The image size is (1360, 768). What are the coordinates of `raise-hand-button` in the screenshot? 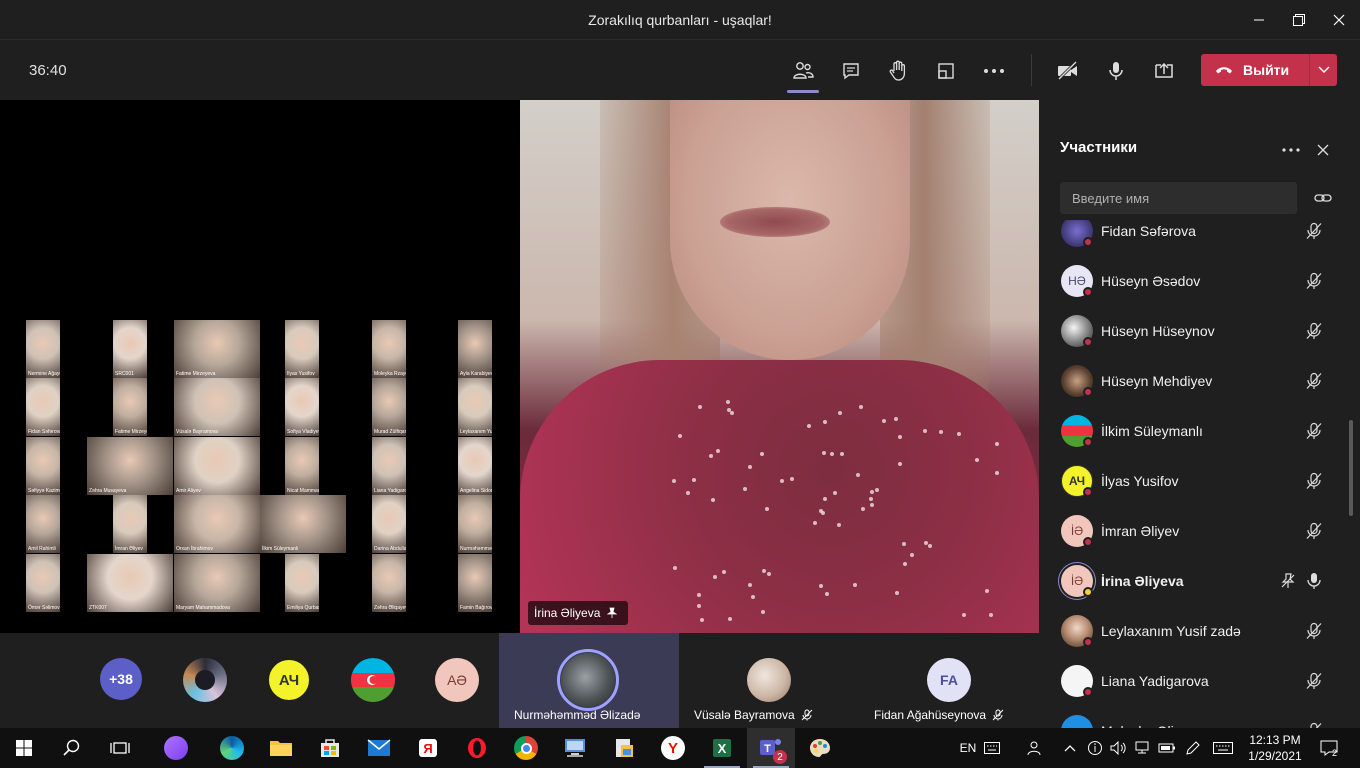 It's located at (898, 71).